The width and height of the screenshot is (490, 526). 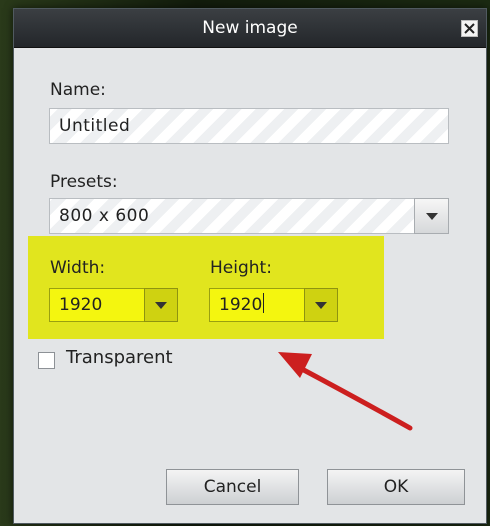 I want to click on dialog-titlebar: New image, so click(x=250, y=28).